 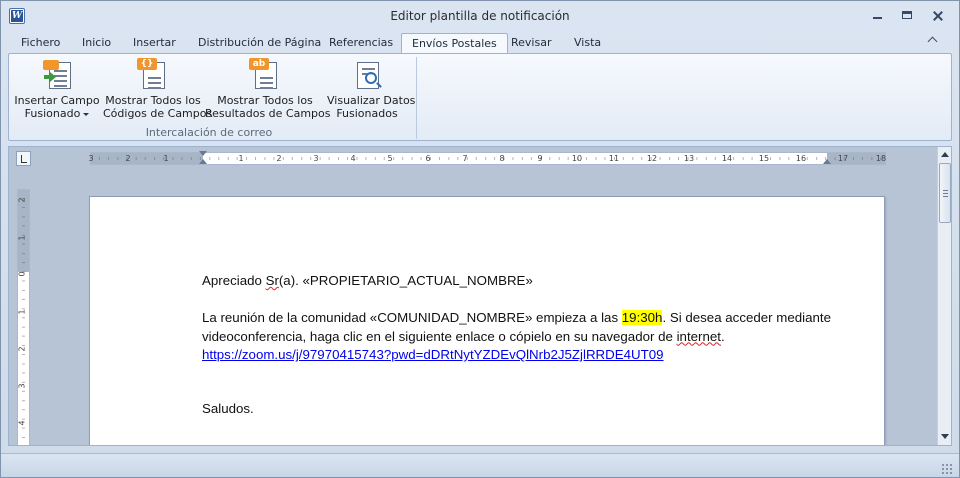 I want to click on first-line-indent-marker-icon, so click(x=203, y=153).